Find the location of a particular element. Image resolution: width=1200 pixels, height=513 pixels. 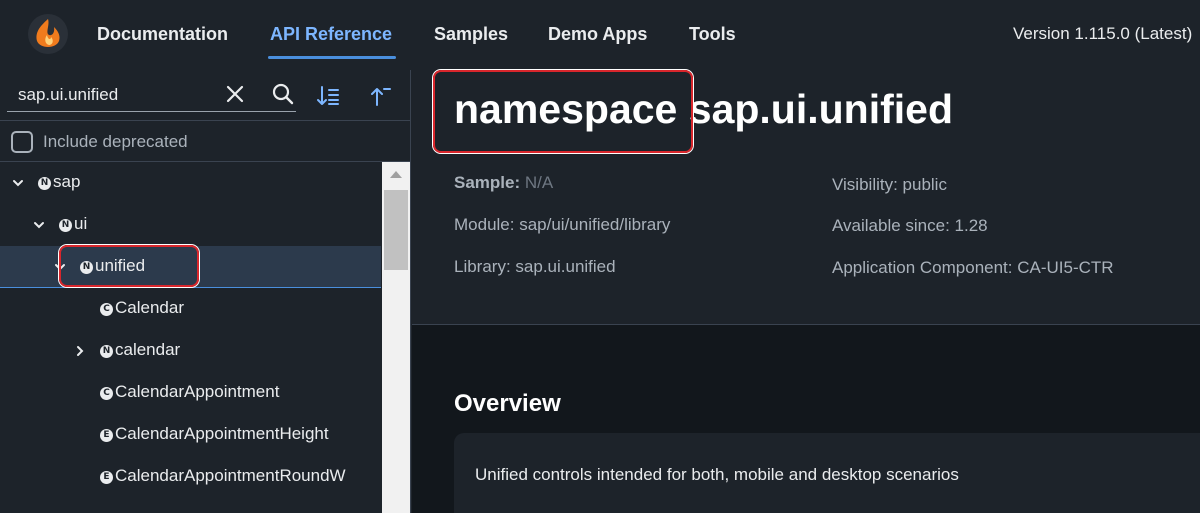

library-field: Library: sap.ui.unified is located at coordinates (535, 266).